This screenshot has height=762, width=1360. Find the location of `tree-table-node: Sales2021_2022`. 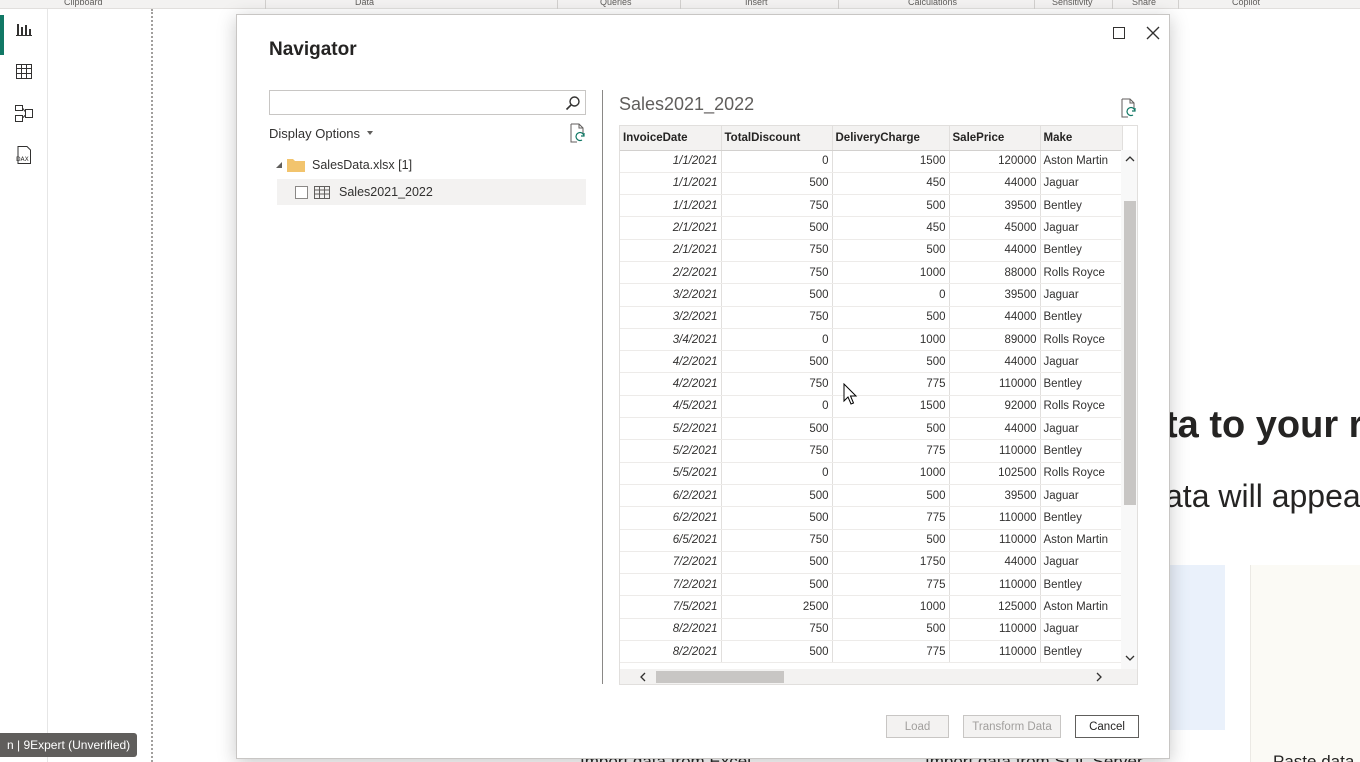

tree-table-node: Sales2021_2022 is located at coordinates (431, 192).